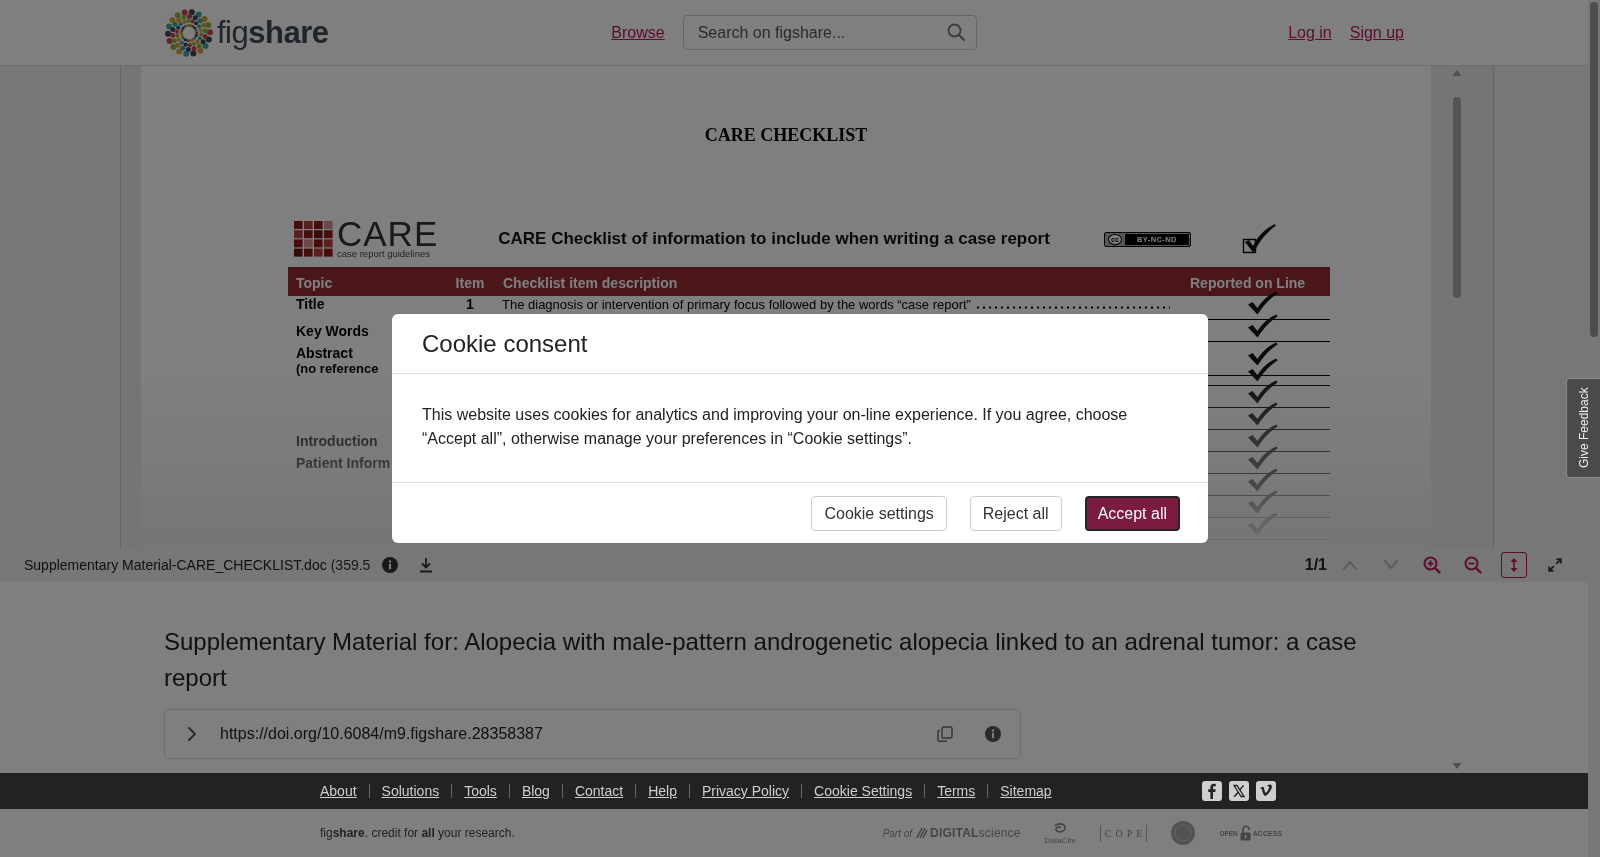 The image size is (1600, 857). What do you see at coordinates (189, 32) in the screenshot?
I see `logo-icon` at bounding box center [189, 32].